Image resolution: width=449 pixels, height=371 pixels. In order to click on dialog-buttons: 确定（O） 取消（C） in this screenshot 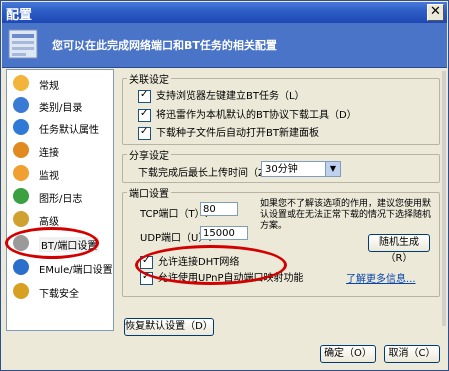, I will do `click(224, 355)`.